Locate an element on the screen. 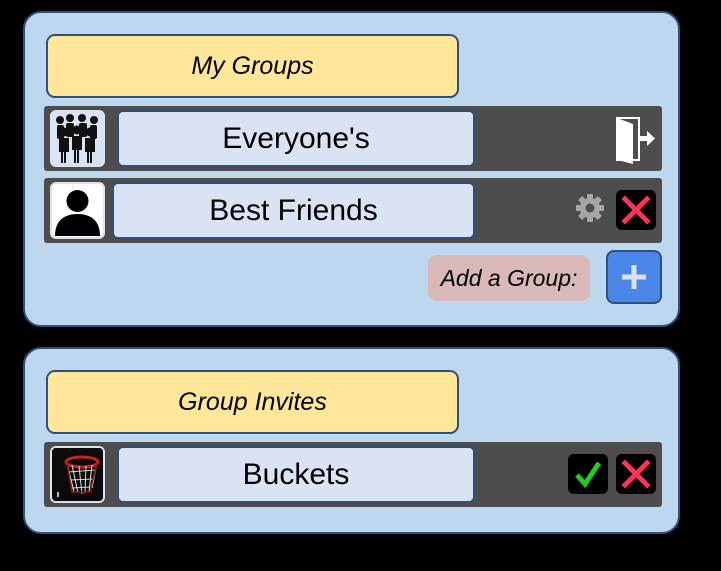 The height and width of the screenshot is (571, 721). accept-invite-button is located at coordinates (588, 474).